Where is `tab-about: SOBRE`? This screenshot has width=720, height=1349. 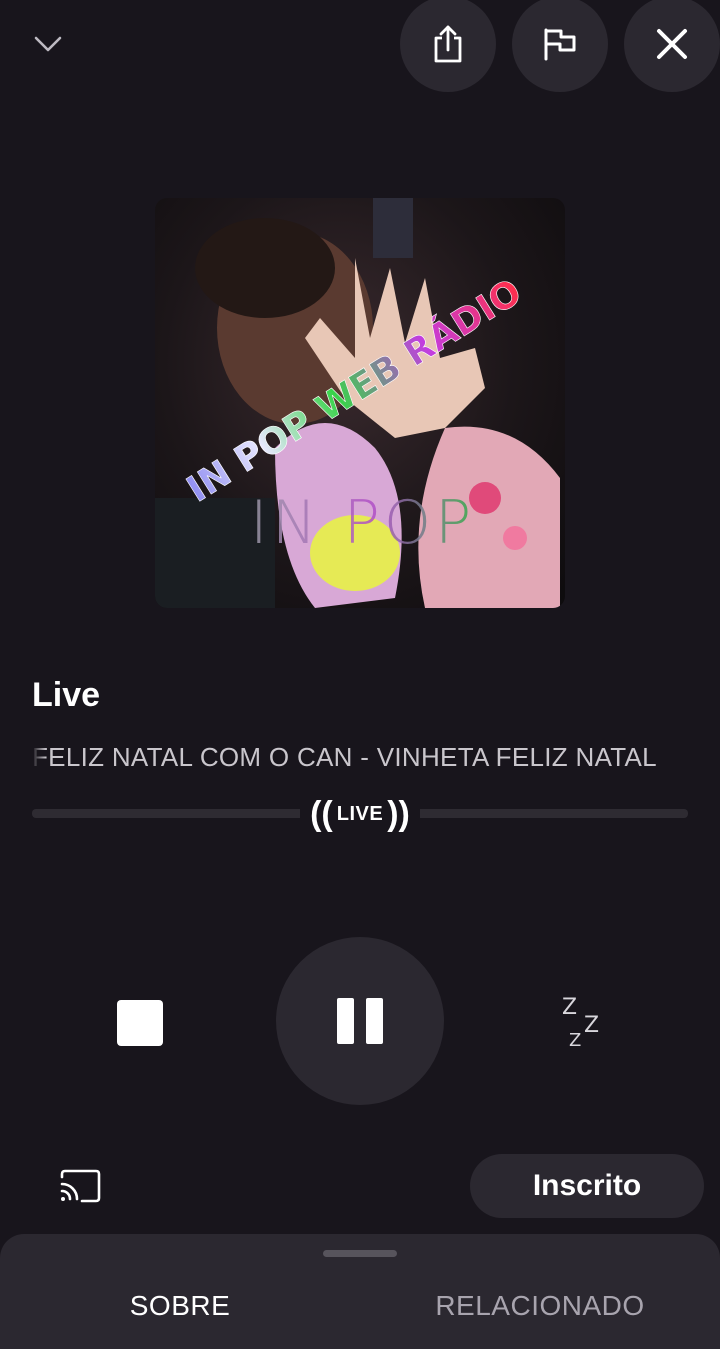 tab-about: SOBRE is located at coordinates (180, 1306).